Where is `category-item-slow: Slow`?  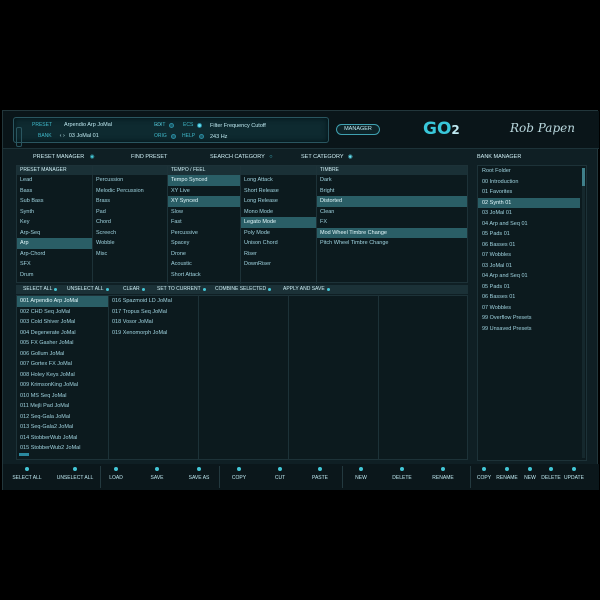 category-item-slow: Slow is located at coordinates (204, 212).